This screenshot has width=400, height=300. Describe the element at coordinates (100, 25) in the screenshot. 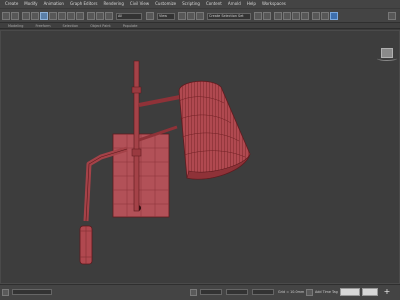

I see `tab-object-paint: Object Paint` at that location.